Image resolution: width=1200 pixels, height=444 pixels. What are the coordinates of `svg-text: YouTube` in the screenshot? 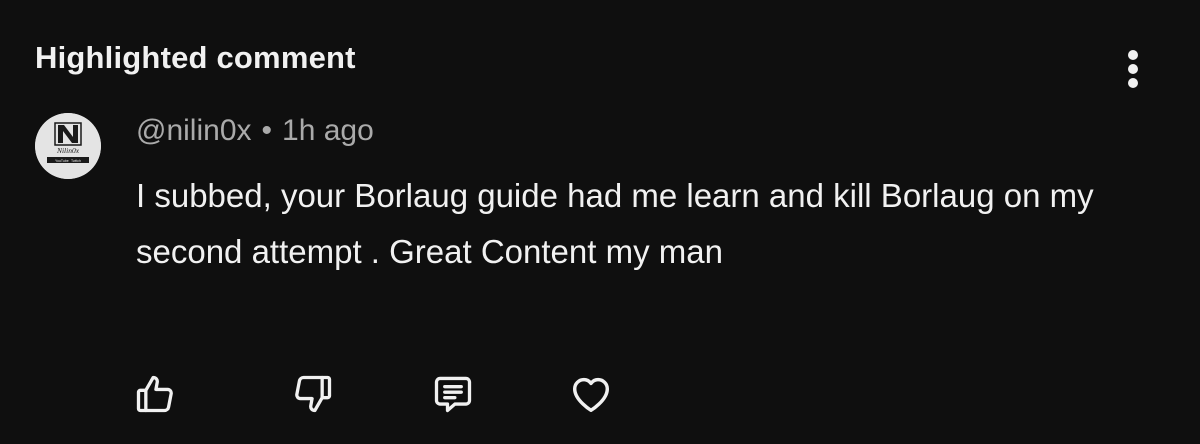 It's located at (62, 161).